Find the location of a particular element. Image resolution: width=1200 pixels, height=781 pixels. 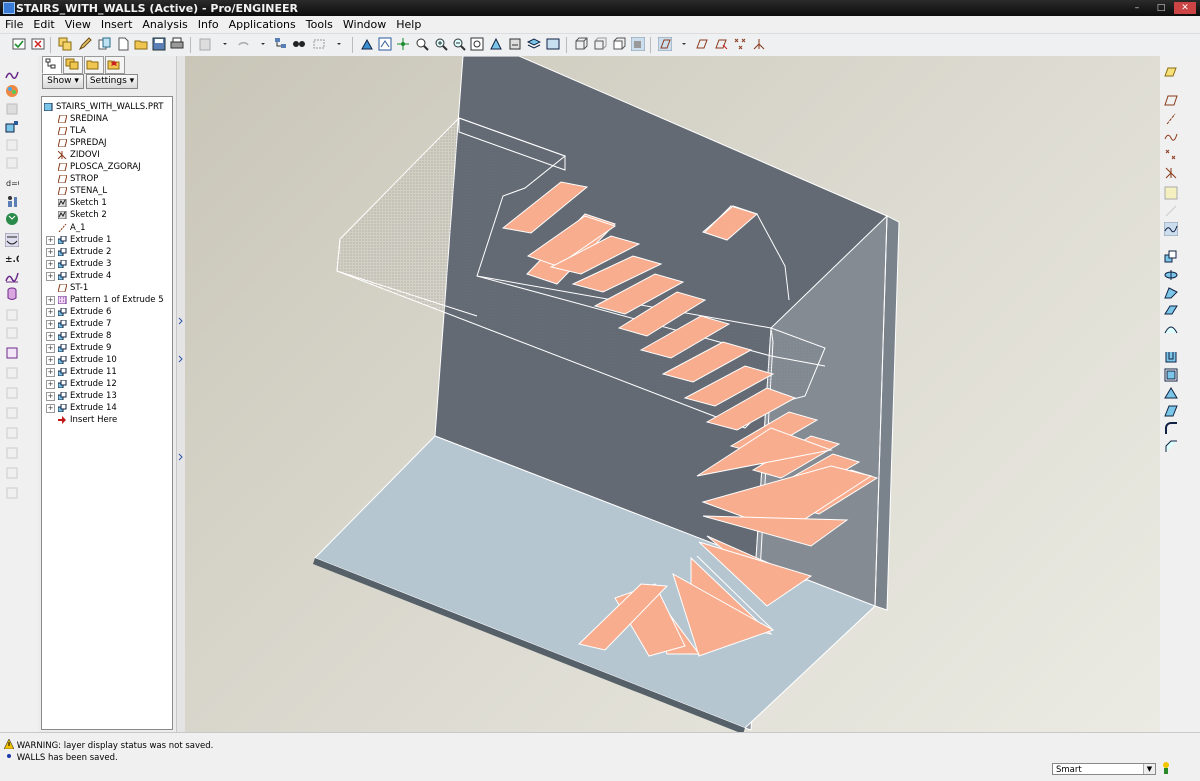

tab-favorites is located at coordinates (115, 65).